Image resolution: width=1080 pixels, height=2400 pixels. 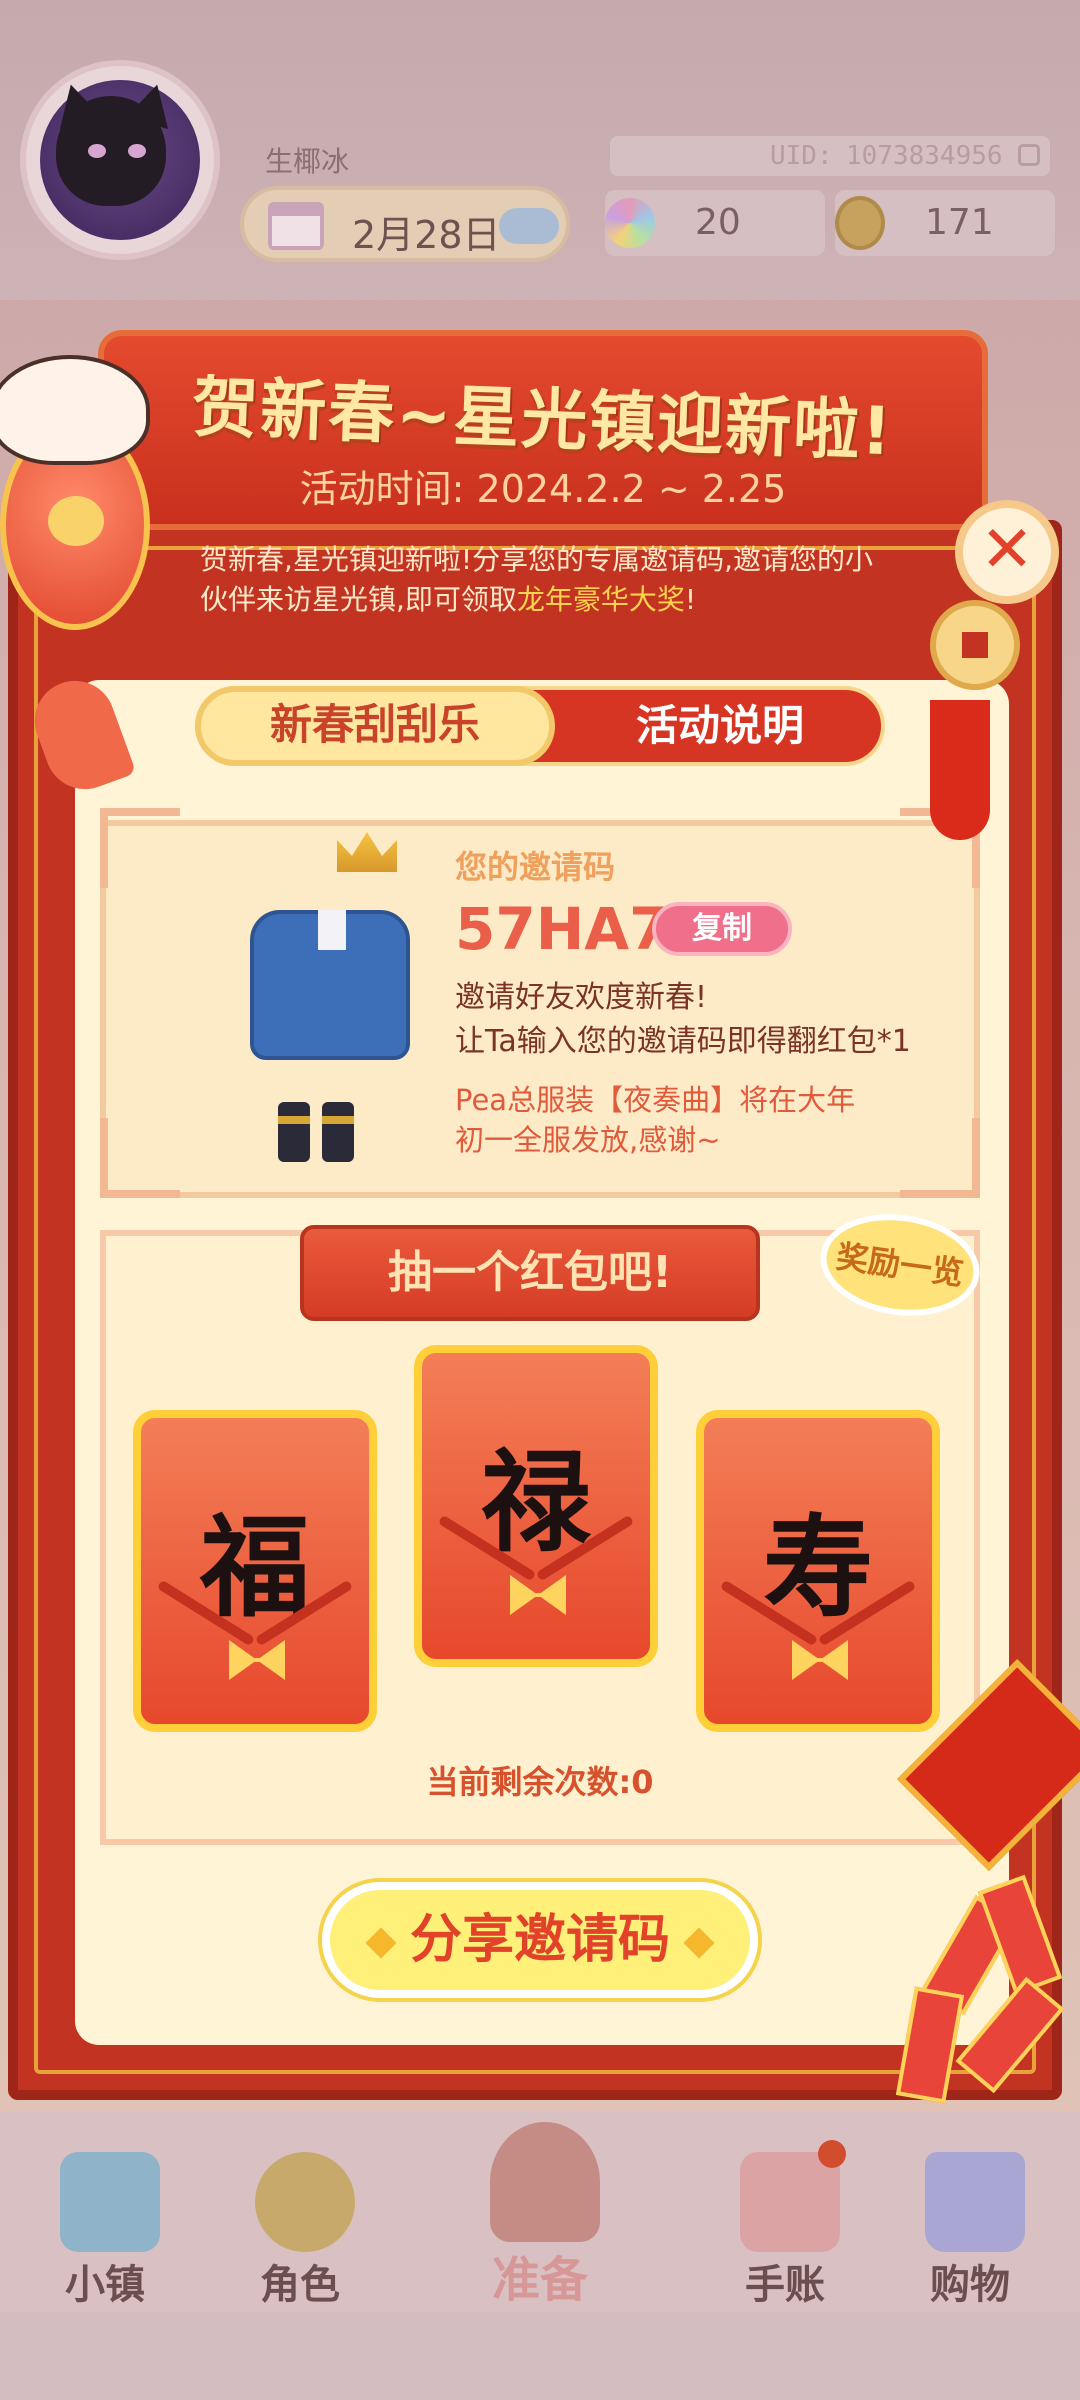 I want to click on uid-value: 1073834956, so click(x=924, y=156).